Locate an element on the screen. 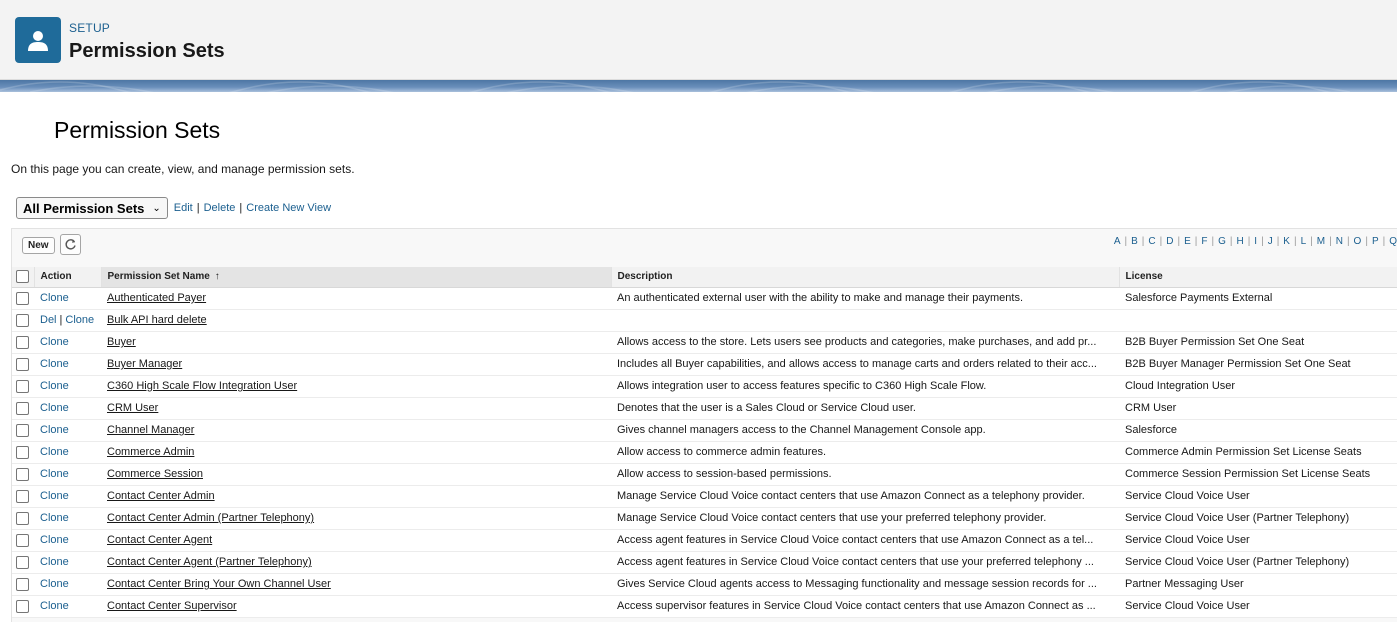 This screenshot has height=622, width=1397. alphabet-letter-l: L is located at coordinates (1304, 241).